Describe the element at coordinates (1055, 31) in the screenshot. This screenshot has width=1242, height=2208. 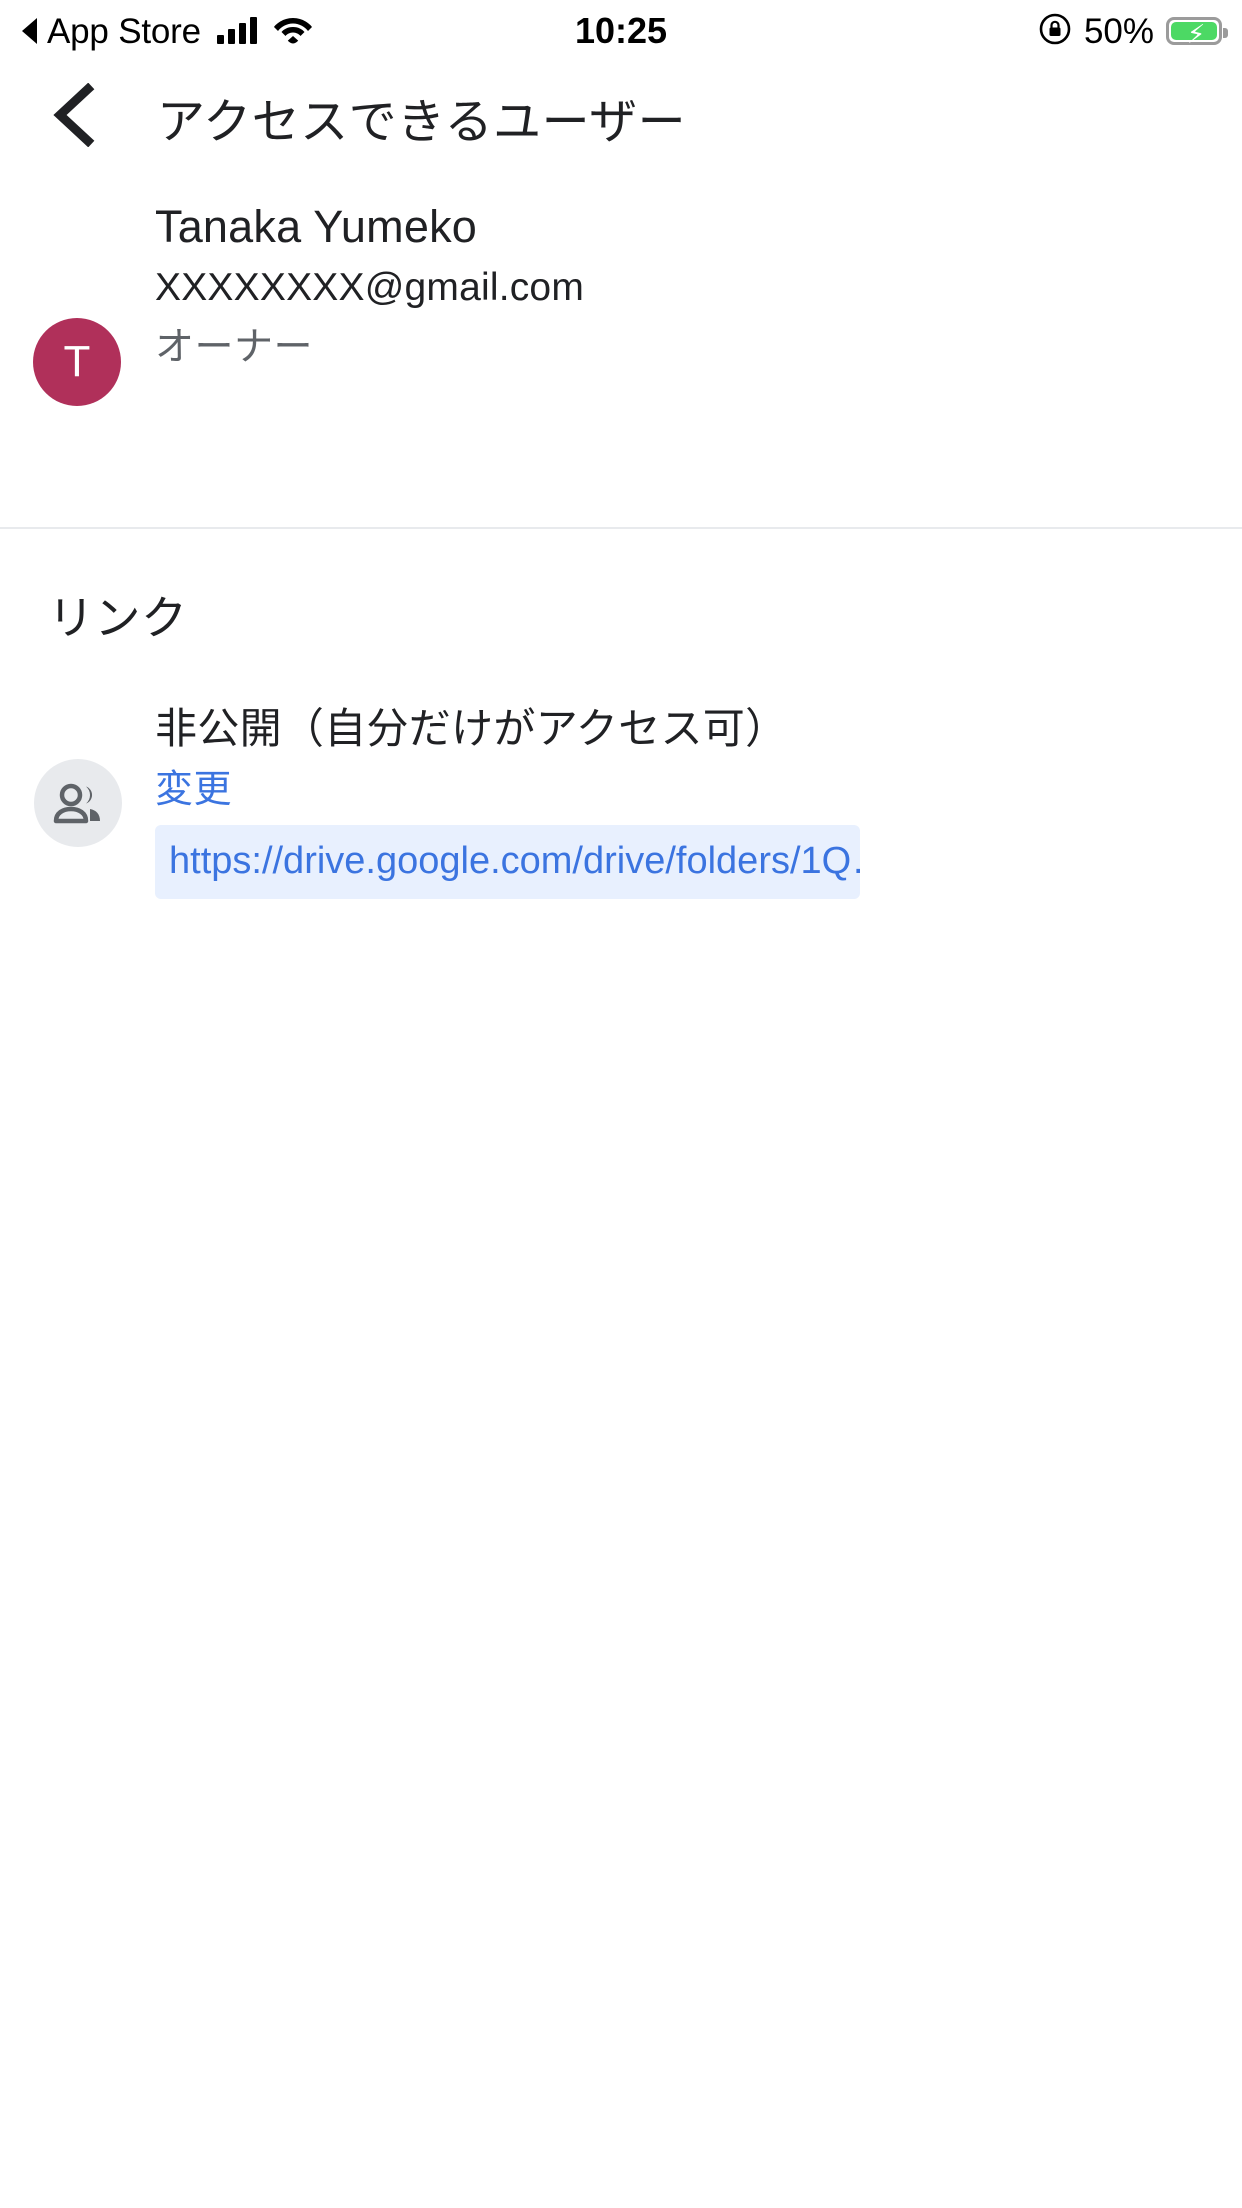
I see `rotation-lock-icon` at that location.